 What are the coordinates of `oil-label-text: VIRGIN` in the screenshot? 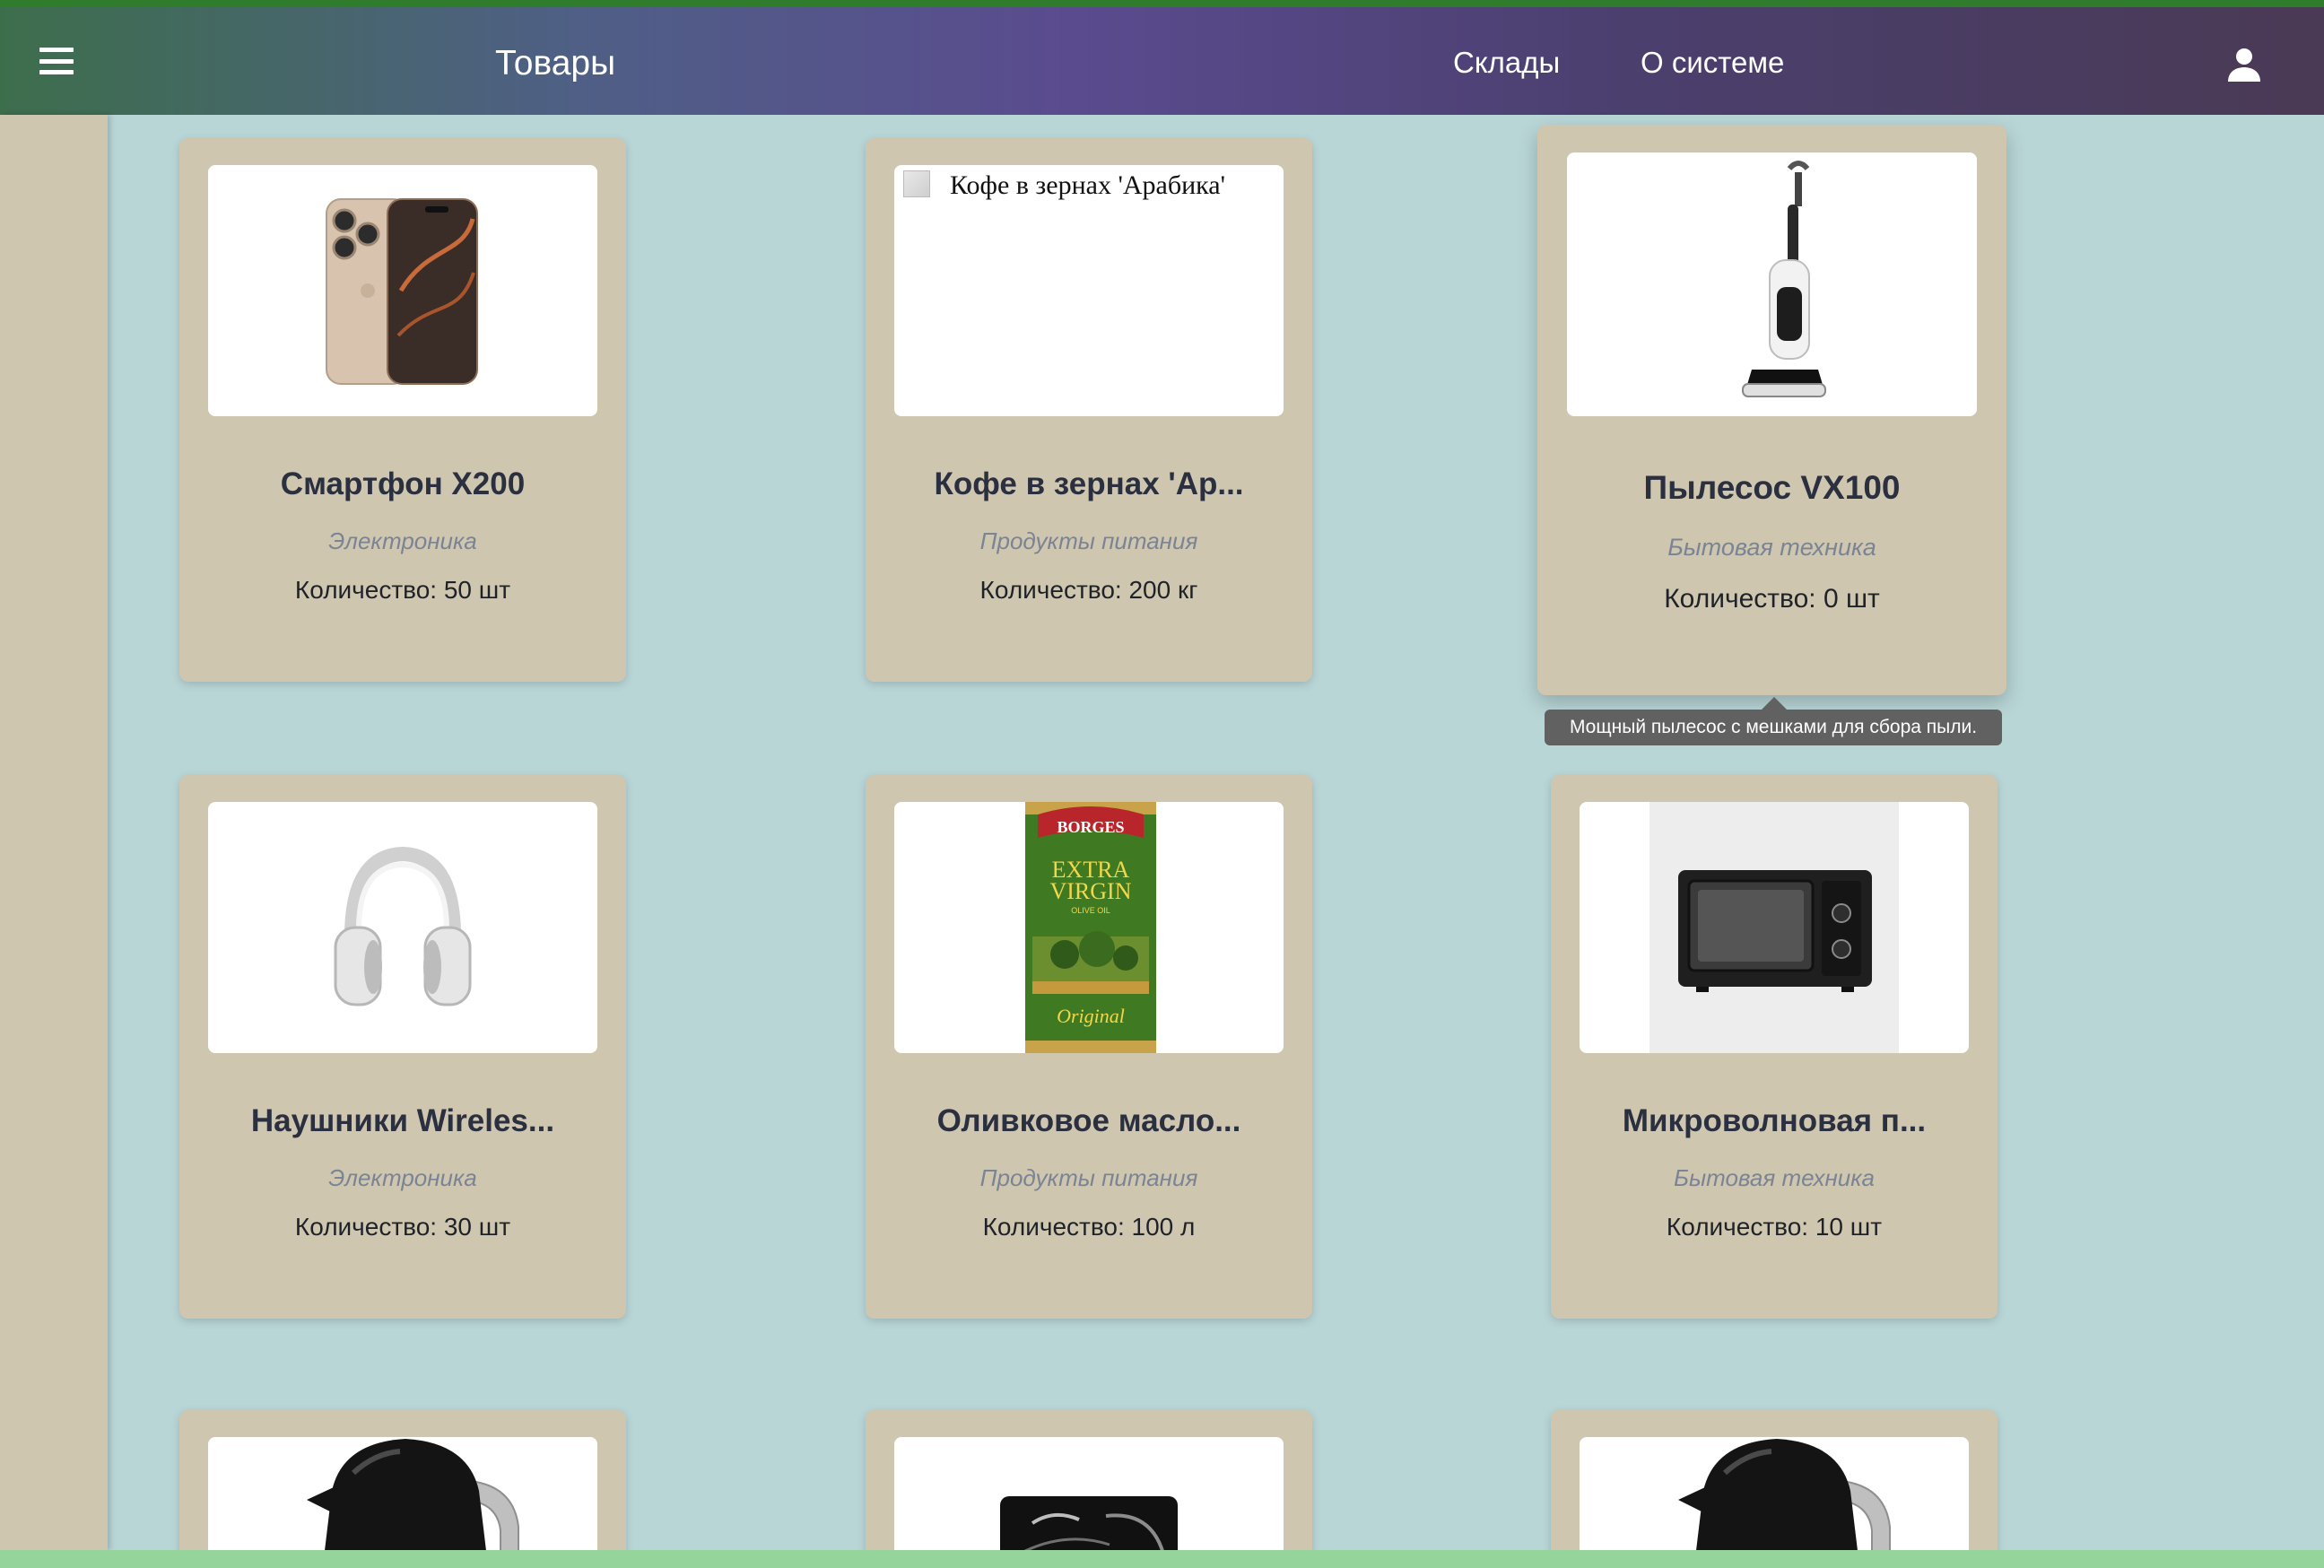 It's located at (1091, 891).